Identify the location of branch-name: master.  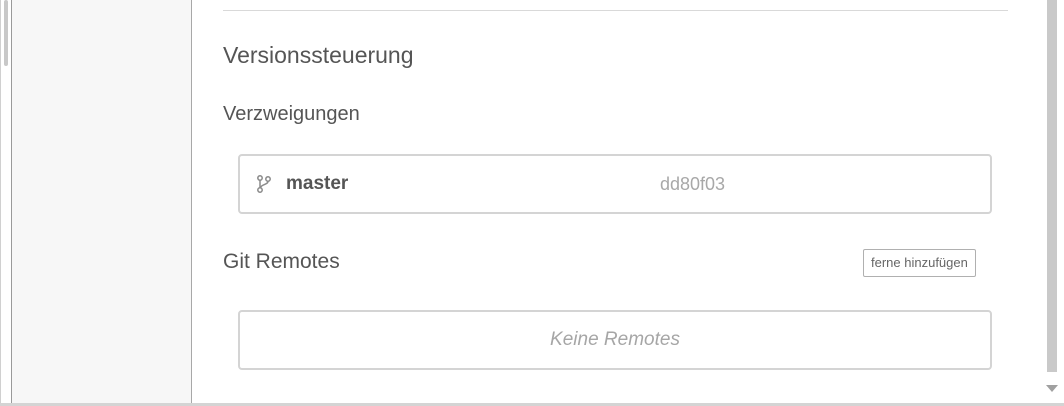
(317, 183).